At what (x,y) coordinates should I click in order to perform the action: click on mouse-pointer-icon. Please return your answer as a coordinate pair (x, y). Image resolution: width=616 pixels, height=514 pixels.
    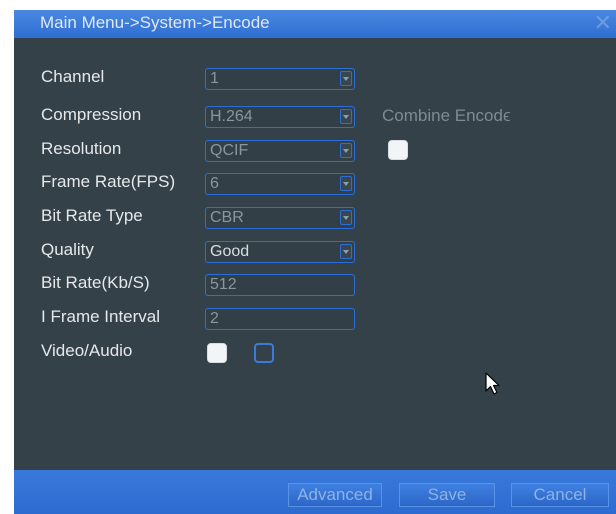
    Looking at the image, I should click on (492, 383).